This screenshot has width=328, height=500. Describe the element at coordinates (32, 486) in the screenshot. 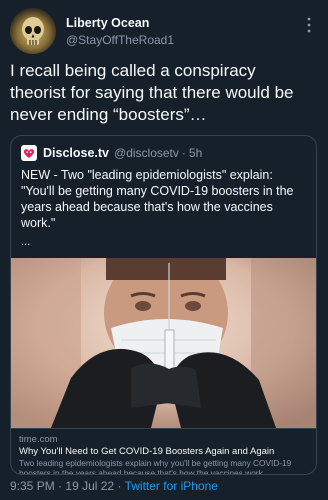

I see `tweet-time: 9:35 PM` at that location.